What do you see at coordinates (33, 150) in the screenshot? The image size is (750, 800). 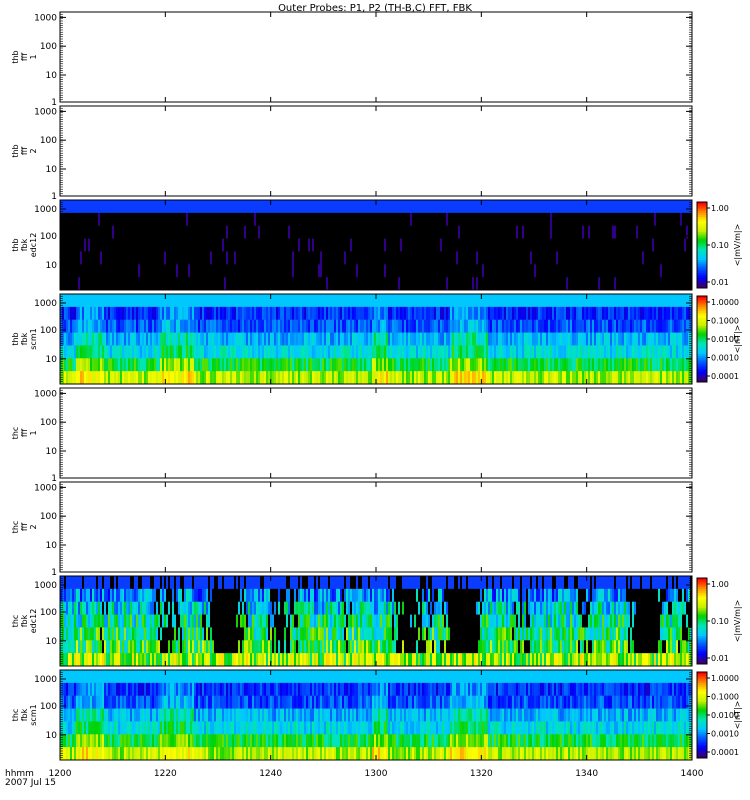 I see `panel-ylabel-line: 2` at bounding box center [33, 150].